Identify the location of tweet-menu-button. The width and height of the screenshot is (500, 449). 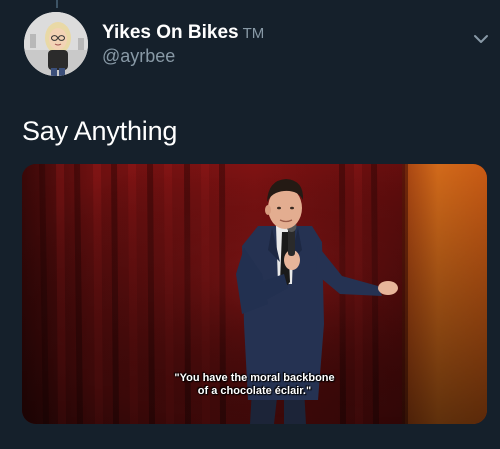
(481, 39).